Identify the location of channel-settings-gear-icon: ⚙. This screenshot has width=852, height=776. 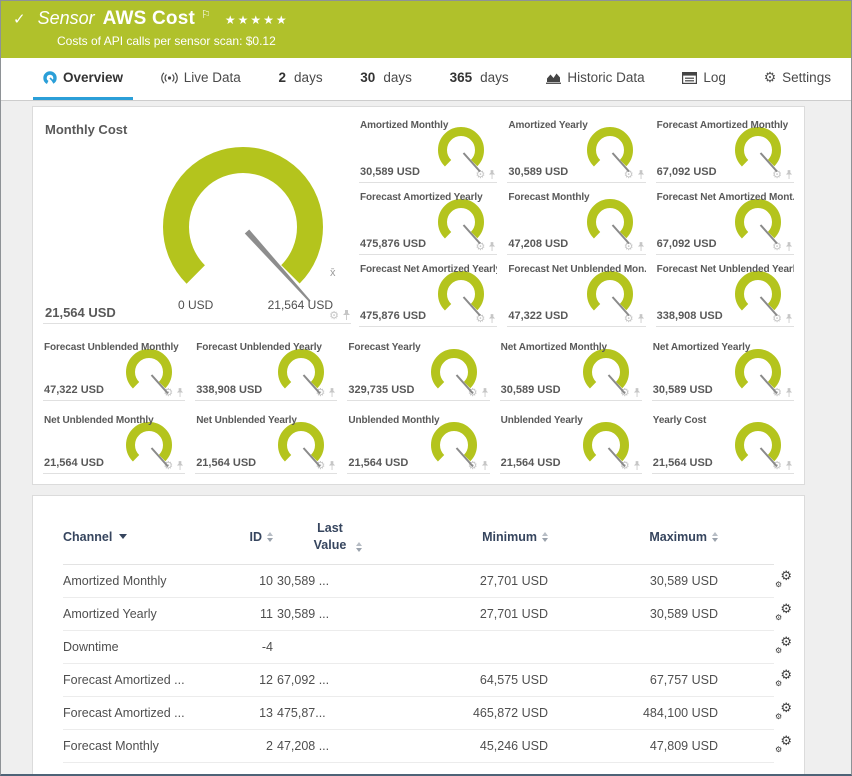
(334, 315).